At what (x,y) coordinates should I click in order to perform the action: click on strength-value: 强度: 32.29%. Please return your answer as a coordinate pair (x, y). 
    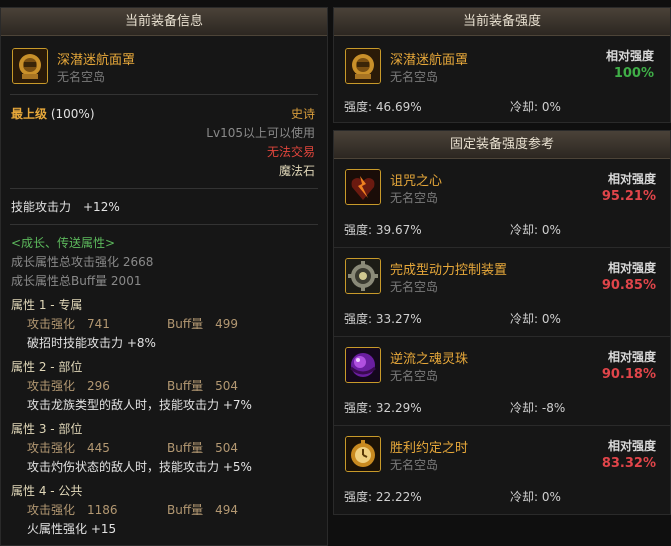
    Looking at the image, I should click on (383, 408).